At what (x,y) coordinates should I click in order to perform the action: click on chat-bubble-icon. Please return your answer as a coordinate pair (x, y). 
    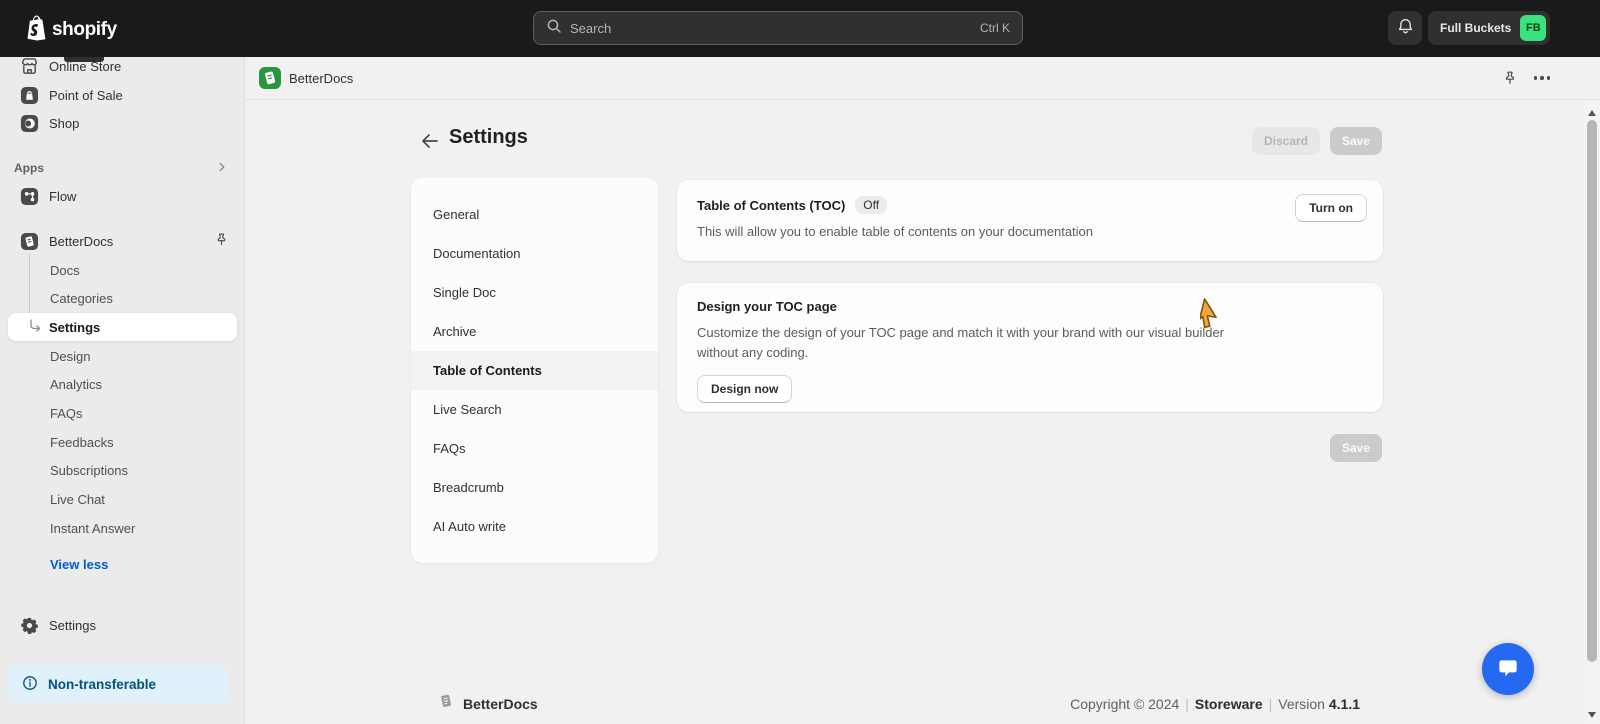
    Looking at the image, I should click on (1508, 669).